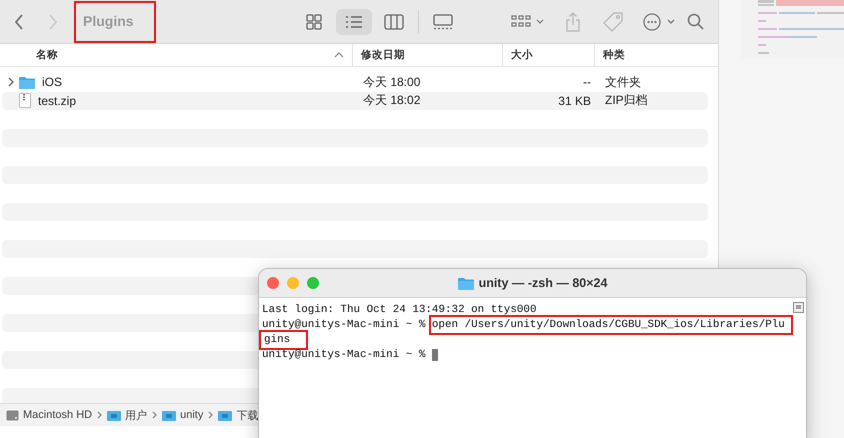 Image resolution: width=844 pixels, height=438 pixels. Describe the element at coordinates (176, 55) in the screenshot. I see `column-header: 名称` at that location.